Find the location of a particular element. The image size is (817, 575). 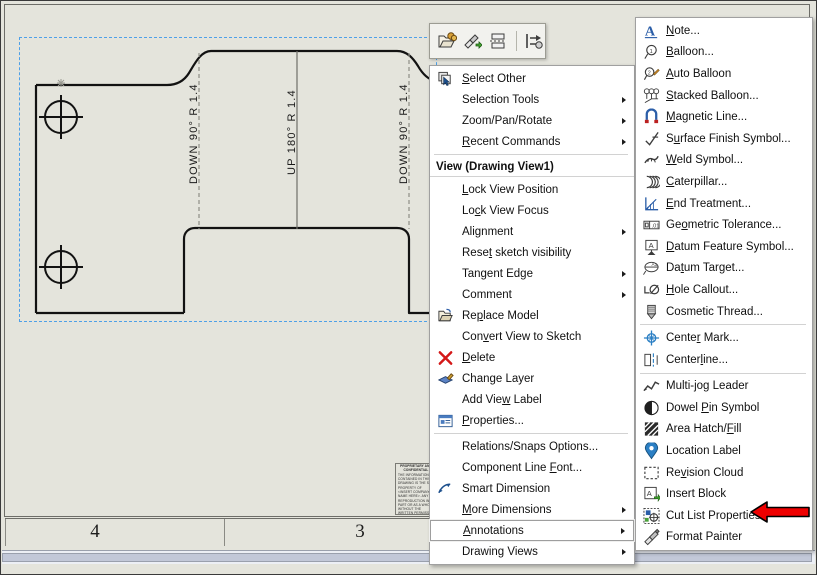

datum-target-icon: A1 is located at coordinates (651, 268).